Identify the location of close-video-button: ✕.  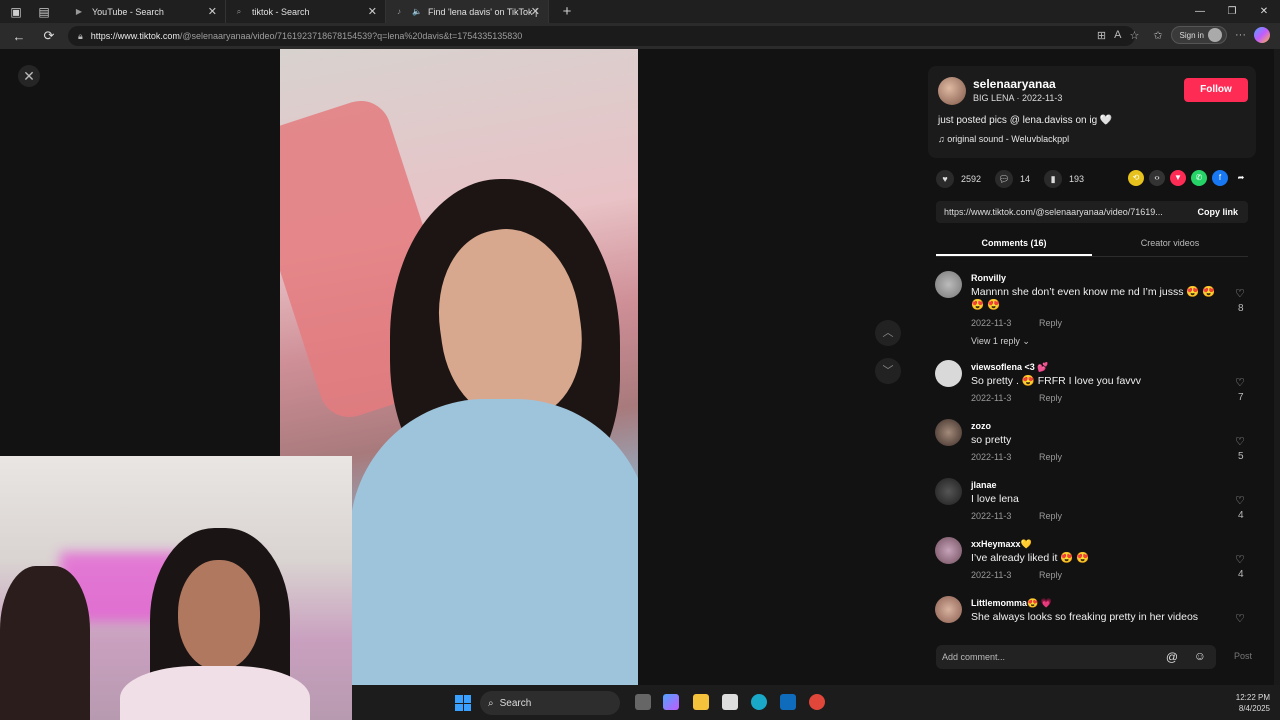
(29, 76).